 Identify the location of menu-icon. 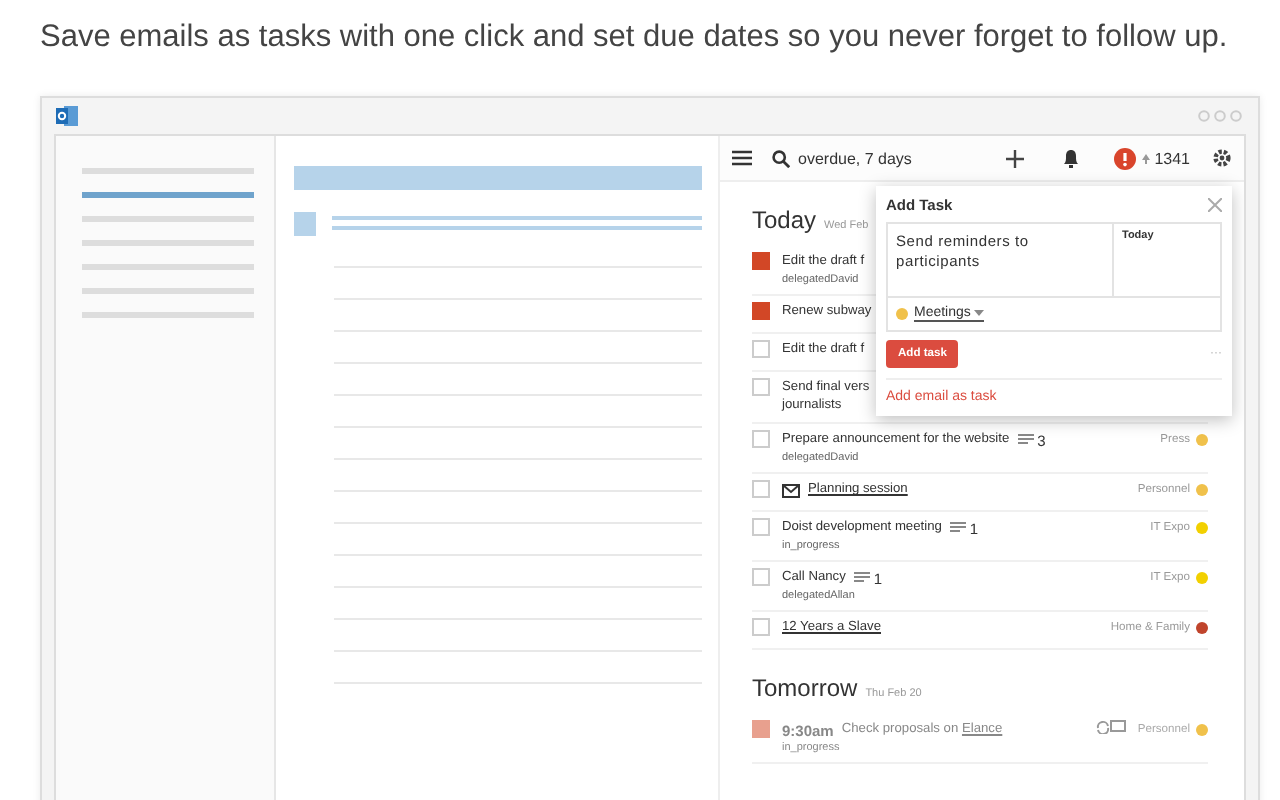
(742, 158).